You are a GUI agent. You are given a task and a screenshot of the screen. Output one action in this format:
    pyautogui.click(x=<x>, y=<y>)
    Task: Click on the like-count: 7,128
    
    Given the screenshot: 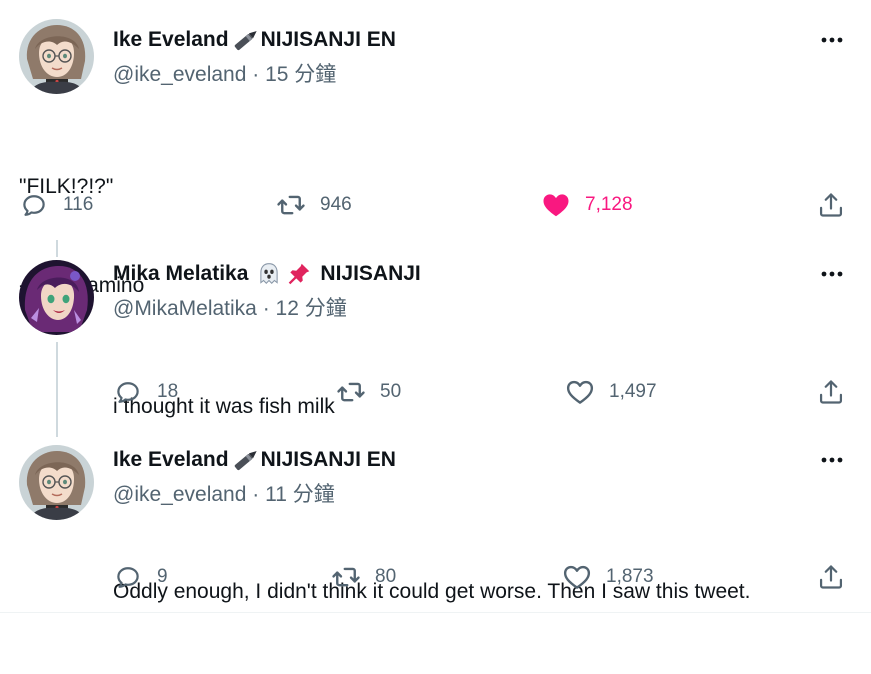 What is the action you would take?
    pyautogui.click(x=609, y=204)
    